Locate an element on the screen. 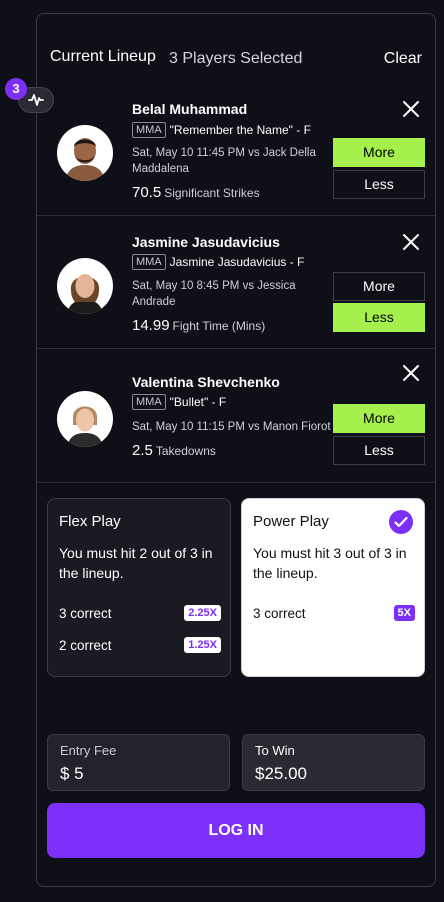 Image resolution: width=444 pixels, height=902 pixels. player-tagline: MMA "Remember the Name" - F is located at coordinates (221, 130).